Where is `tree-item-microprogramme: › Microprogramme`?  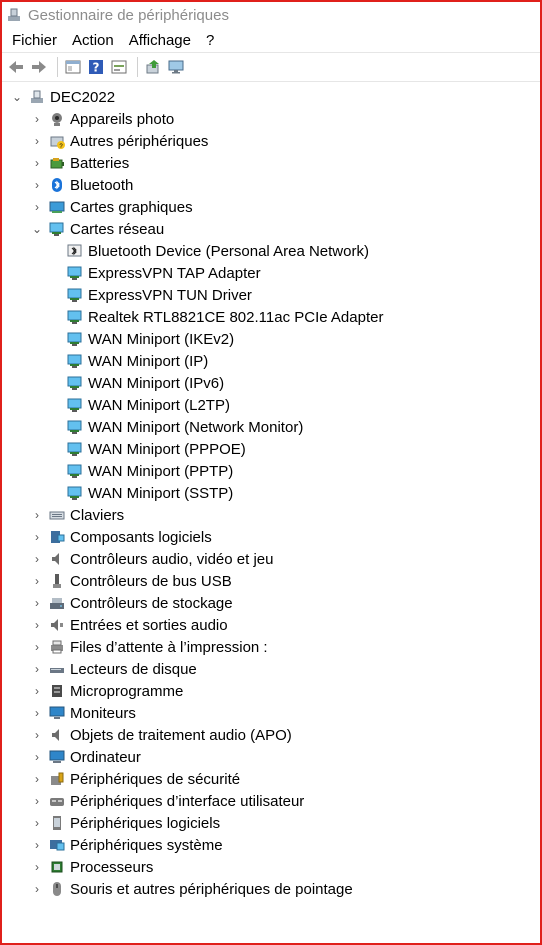
tree-item-microprogramme: › Microprogramme is located at coordinates (271, 691).